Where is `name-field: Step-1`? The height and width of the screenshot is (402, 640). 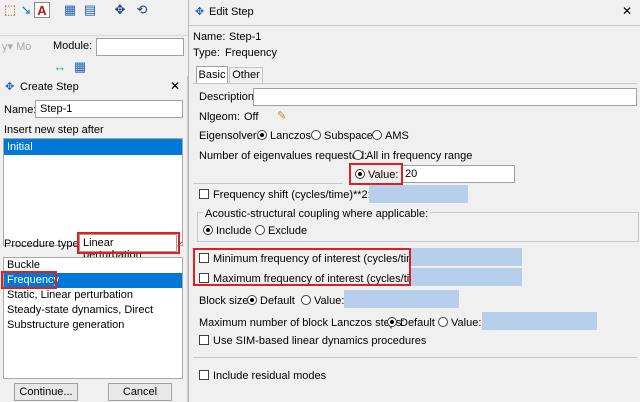 name-field: Step-1 is located at coordinates (109, 109).